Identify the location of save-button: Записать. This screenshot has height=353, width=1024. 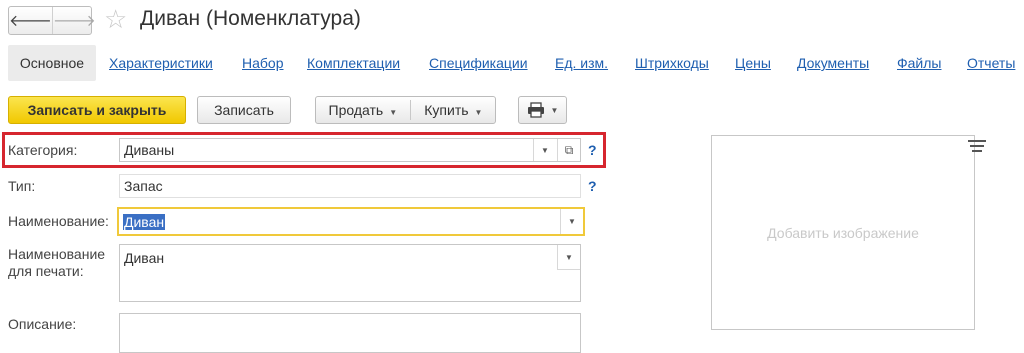
(244, 110).